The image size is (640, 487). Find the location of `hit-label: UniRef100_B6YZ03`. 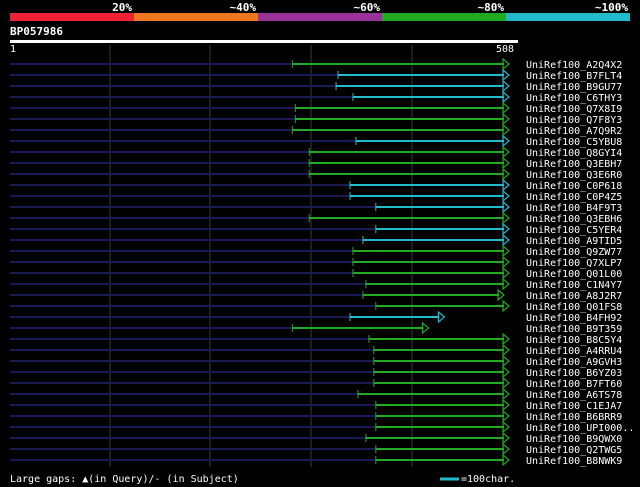

hit-label: UniRef100_B6YZ03 is located at coordinates (574, 373).